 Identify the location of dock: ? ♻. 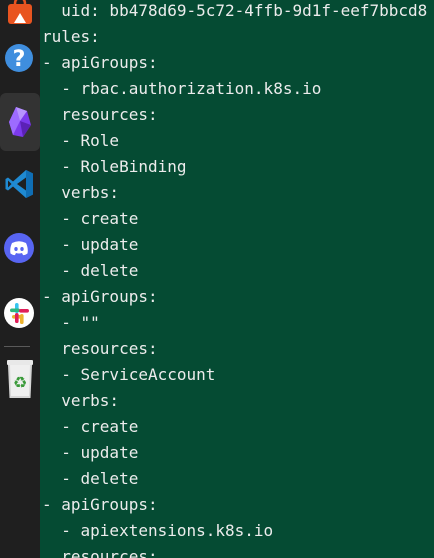
(20, 279).